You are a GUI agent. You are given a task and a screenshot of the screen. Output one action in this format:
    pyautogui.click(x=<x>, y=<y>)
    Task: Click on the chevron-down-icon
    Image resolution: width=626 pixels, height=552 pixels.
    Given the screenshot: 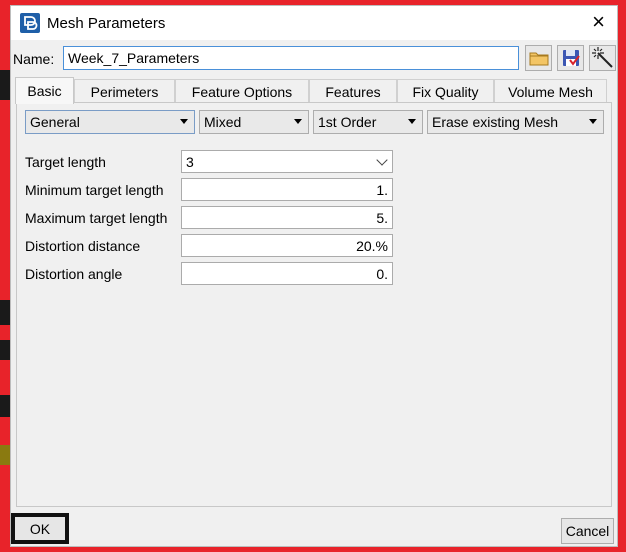 What is the action you would take?
    pyautogui.click(x=382, y=160)
    